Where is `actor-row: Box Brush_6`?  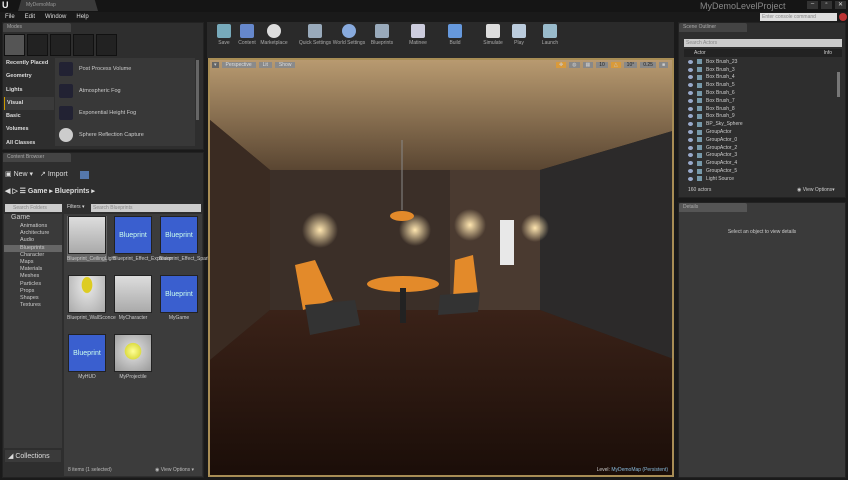
actor-row: Box Brush_6 is located at coordinates (757, 93).